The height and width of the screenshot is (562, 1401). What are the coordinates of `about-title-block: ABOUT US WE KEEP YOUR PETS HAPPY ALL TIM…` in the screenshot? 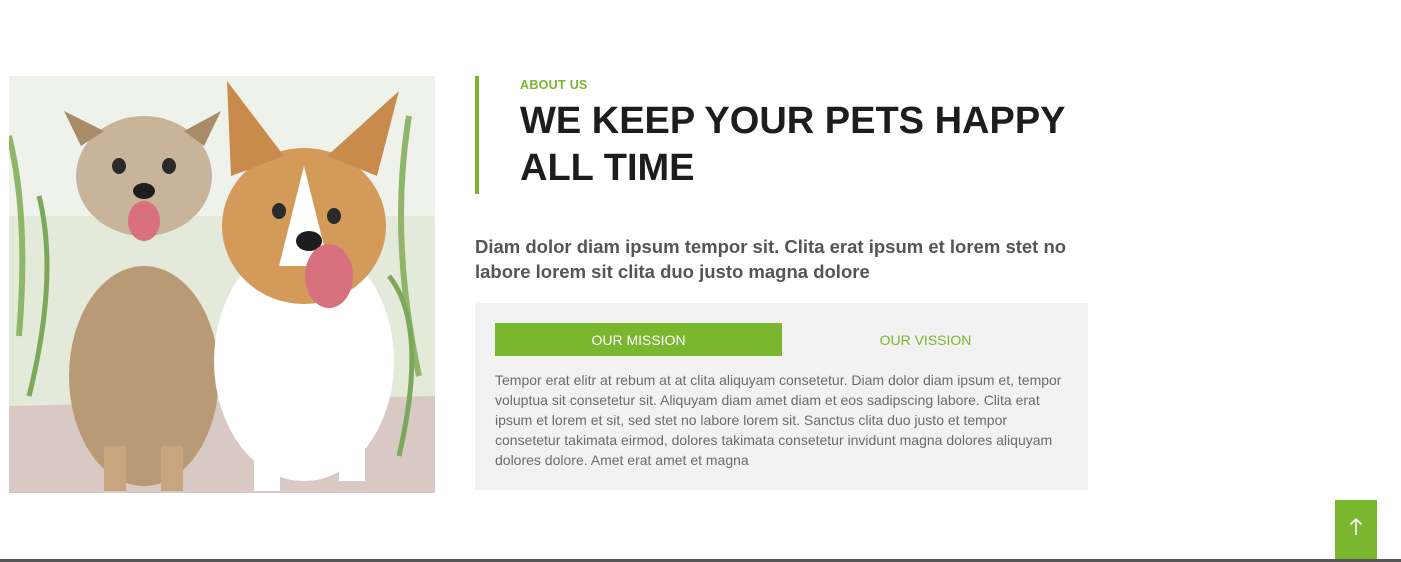 It's located at (780, 135).